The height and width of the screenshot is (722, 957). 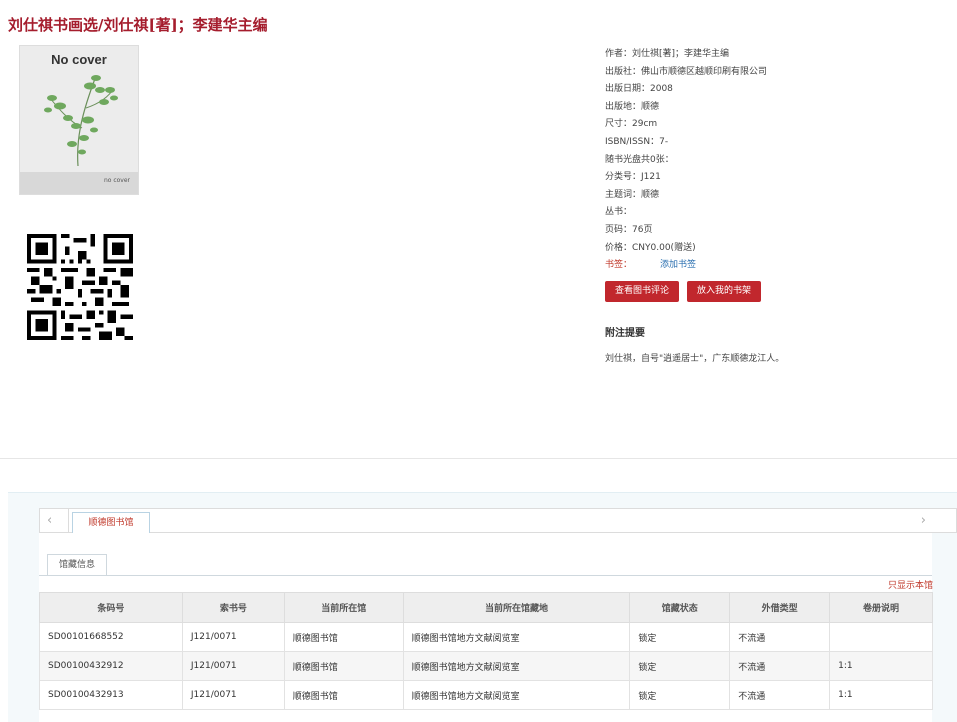 What do you see at coordinates (881, 637) in the screenshot?
I see `cell-volume` at bounding box center [881, 637].